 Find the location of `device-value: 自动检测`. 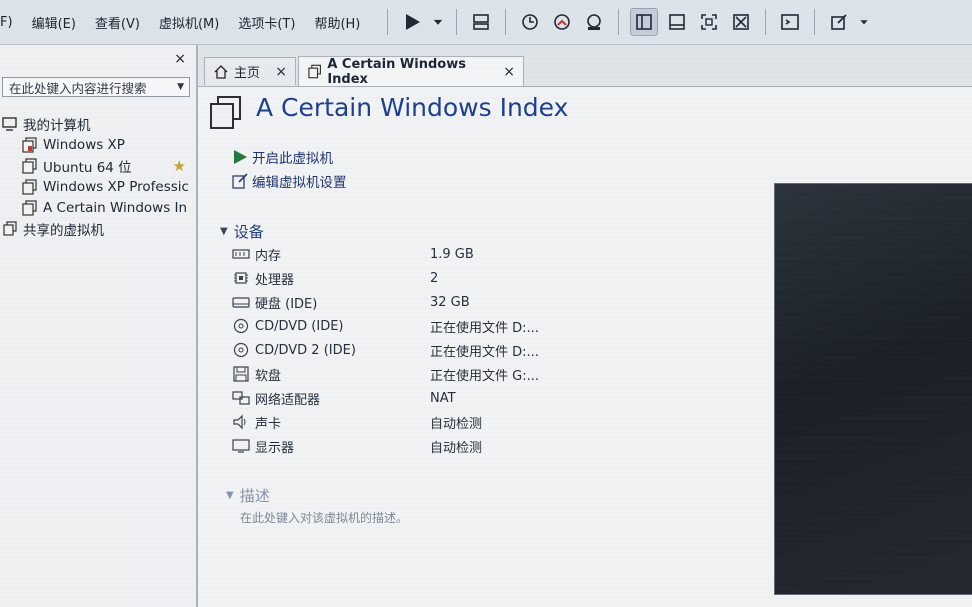

device-value: 自动检测 is located at coordinates (456, 448).